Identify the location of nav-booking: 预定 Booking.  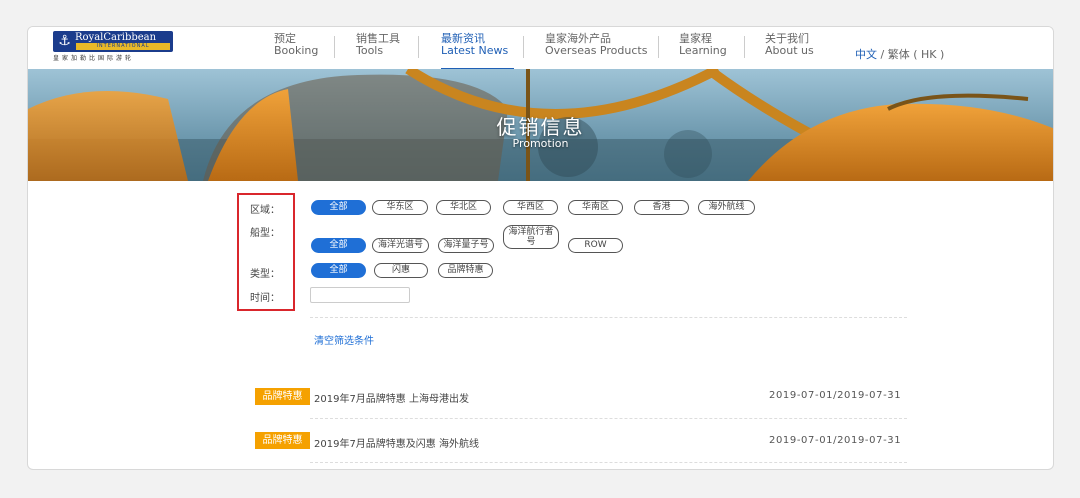
(296, 49).